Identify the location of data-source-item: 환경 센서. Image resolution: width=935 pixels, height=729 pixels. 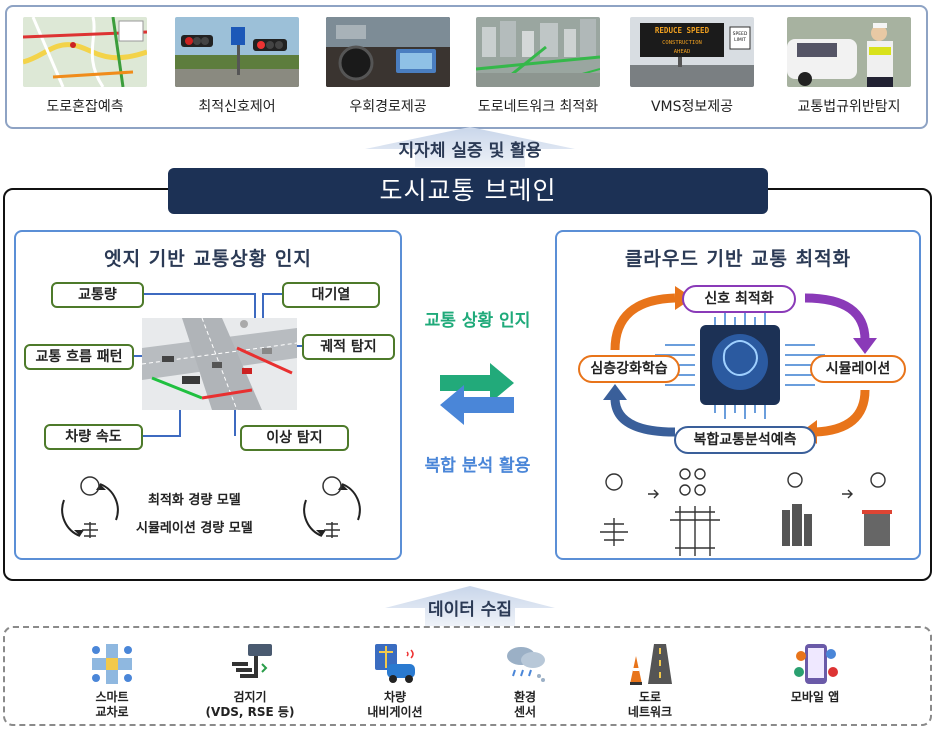
(525, 681).